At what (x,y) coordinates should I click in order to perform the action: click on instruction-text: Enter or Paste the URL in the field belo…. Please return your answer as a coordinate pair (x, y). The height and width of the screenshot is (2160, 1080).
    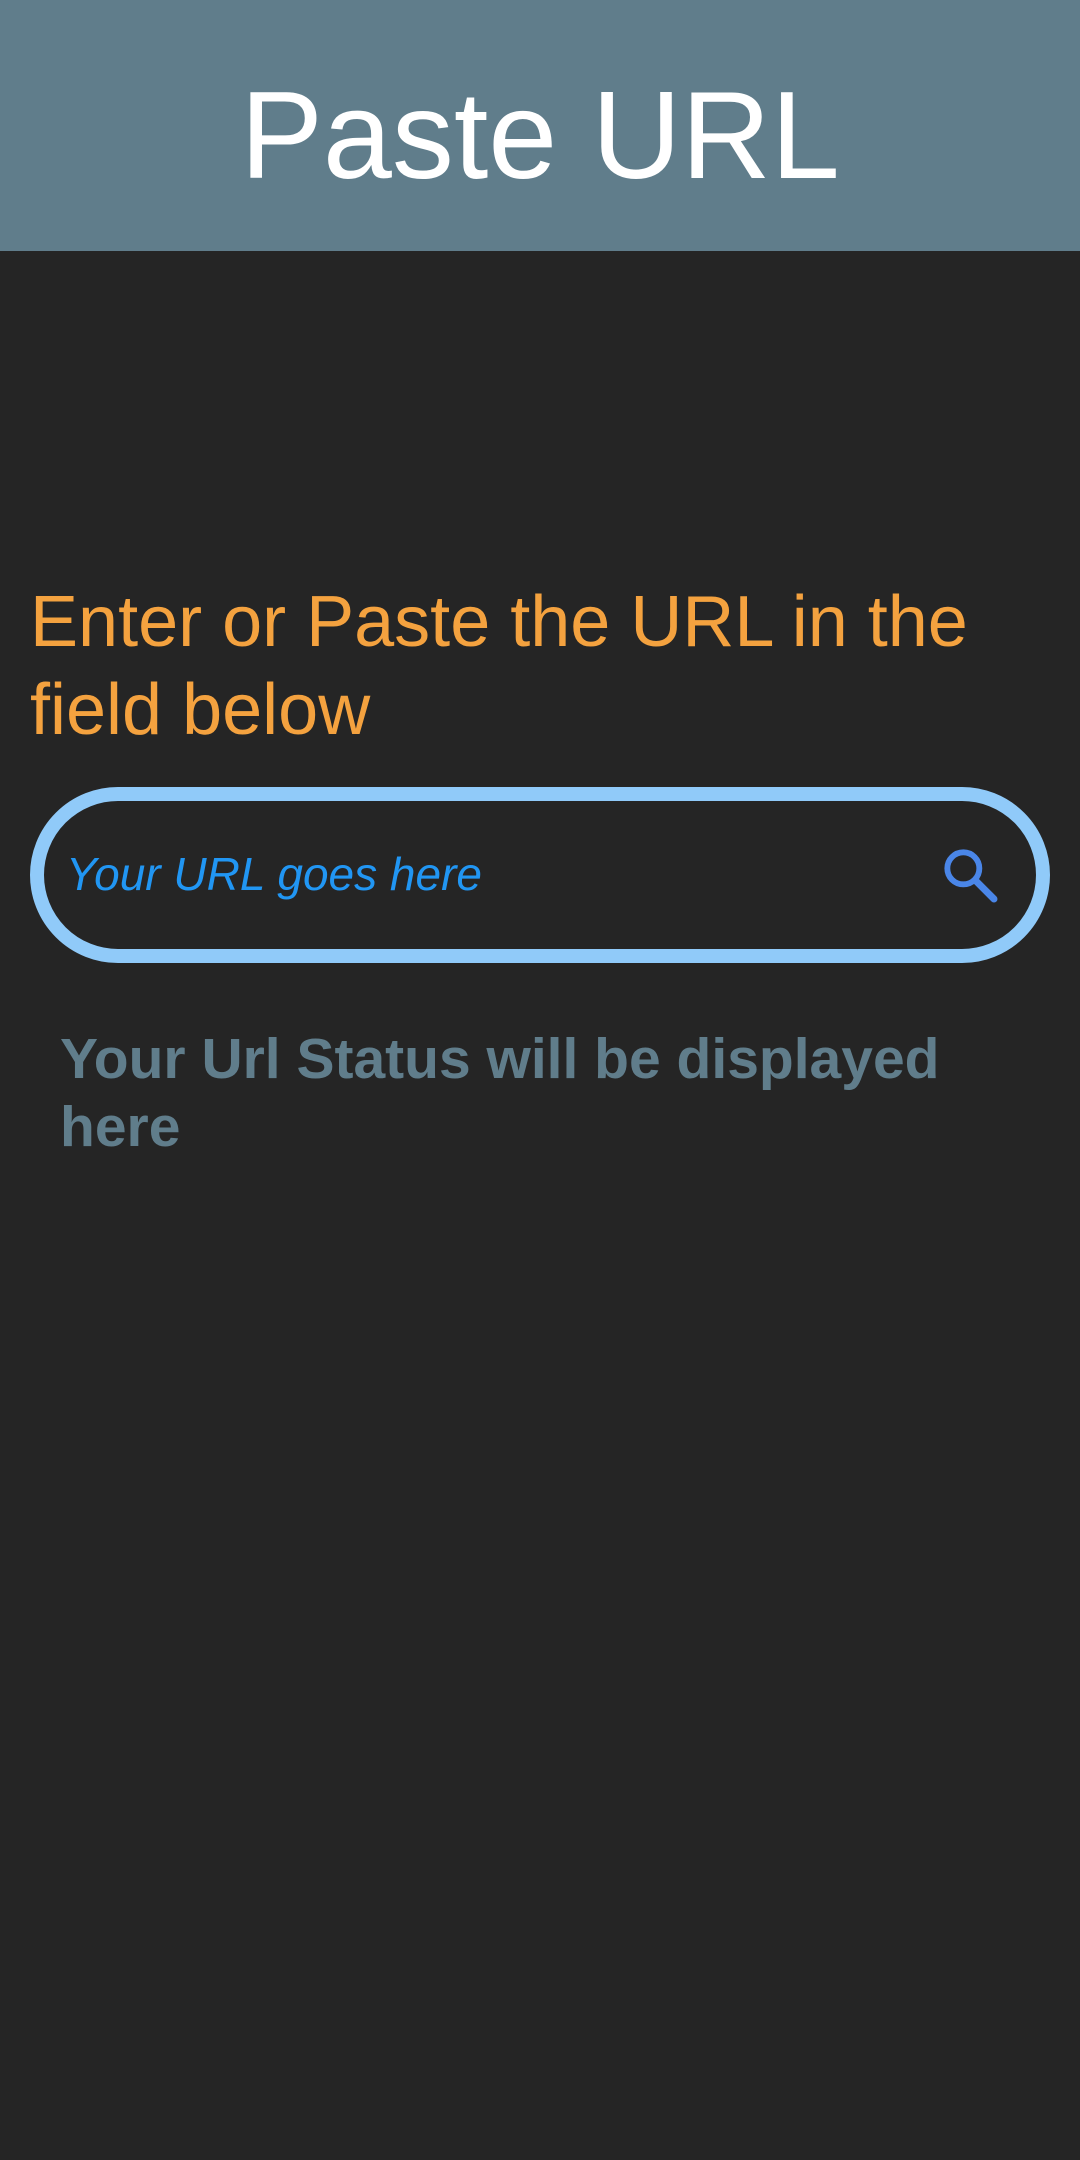
    Looking at the image, I should click on (499, 666).